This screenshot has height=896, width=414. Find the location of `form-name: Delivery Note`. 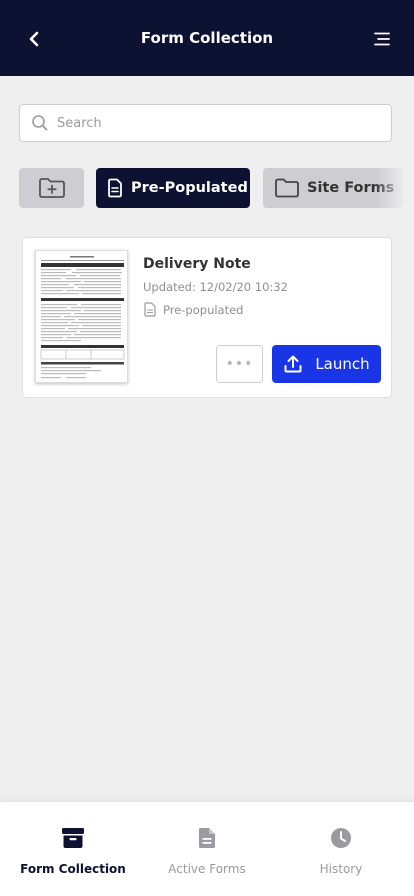

form-name: Delivery Note is located at coordinates (197, 264).